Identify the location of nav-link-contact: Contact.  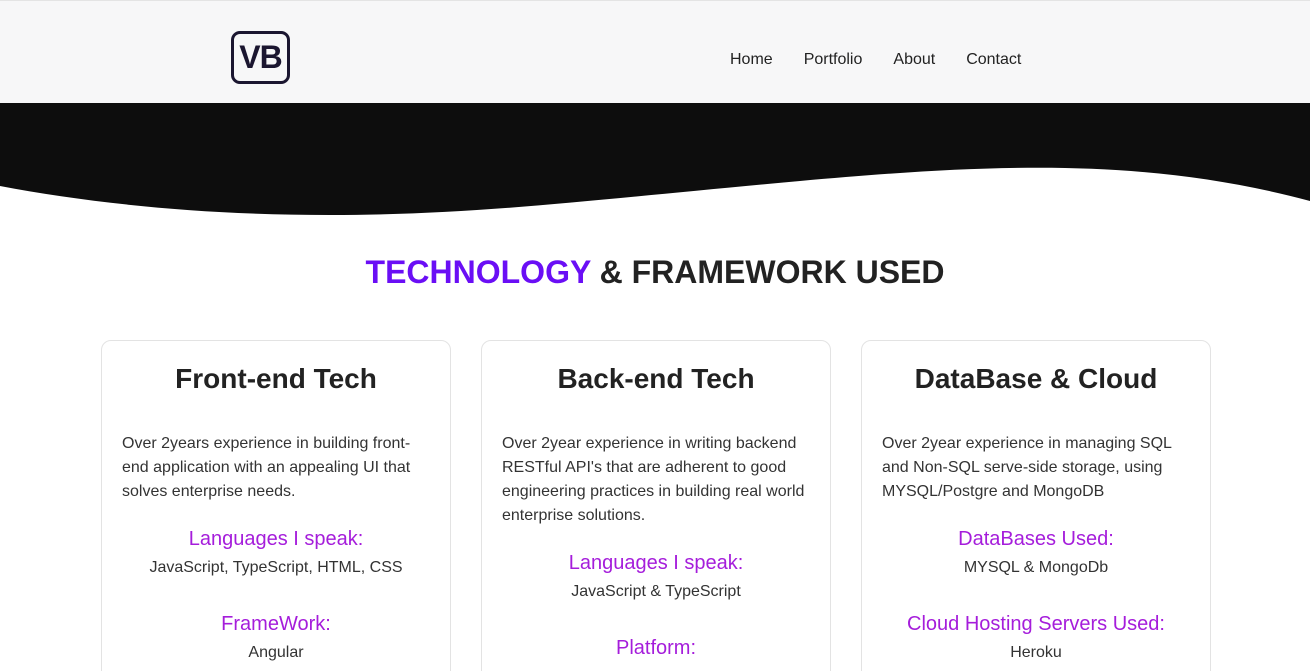
(993, 60).